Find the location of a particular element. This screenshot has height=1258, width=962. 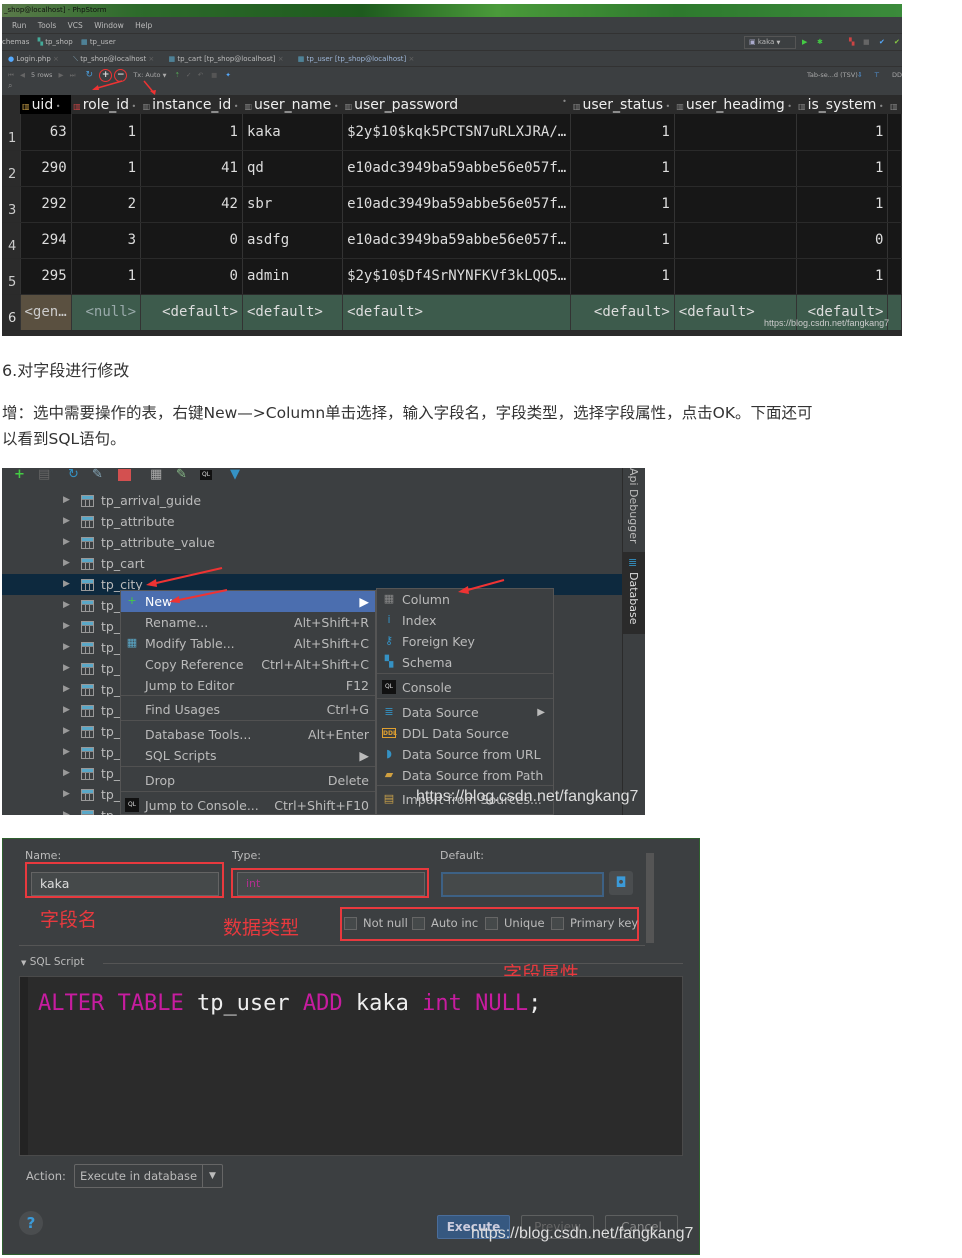

menu-tools: Tools is located at coordinates (47, 25).